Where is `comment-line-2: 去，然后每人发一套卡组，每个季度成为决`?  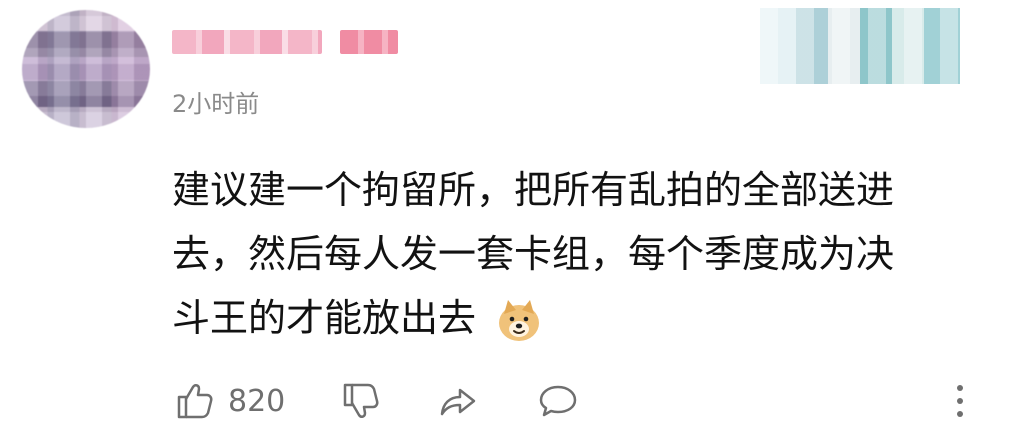
comment-line-2: 去，然后每人发一套卡组，每个季度成为决 is located at coordinates (533, 254).